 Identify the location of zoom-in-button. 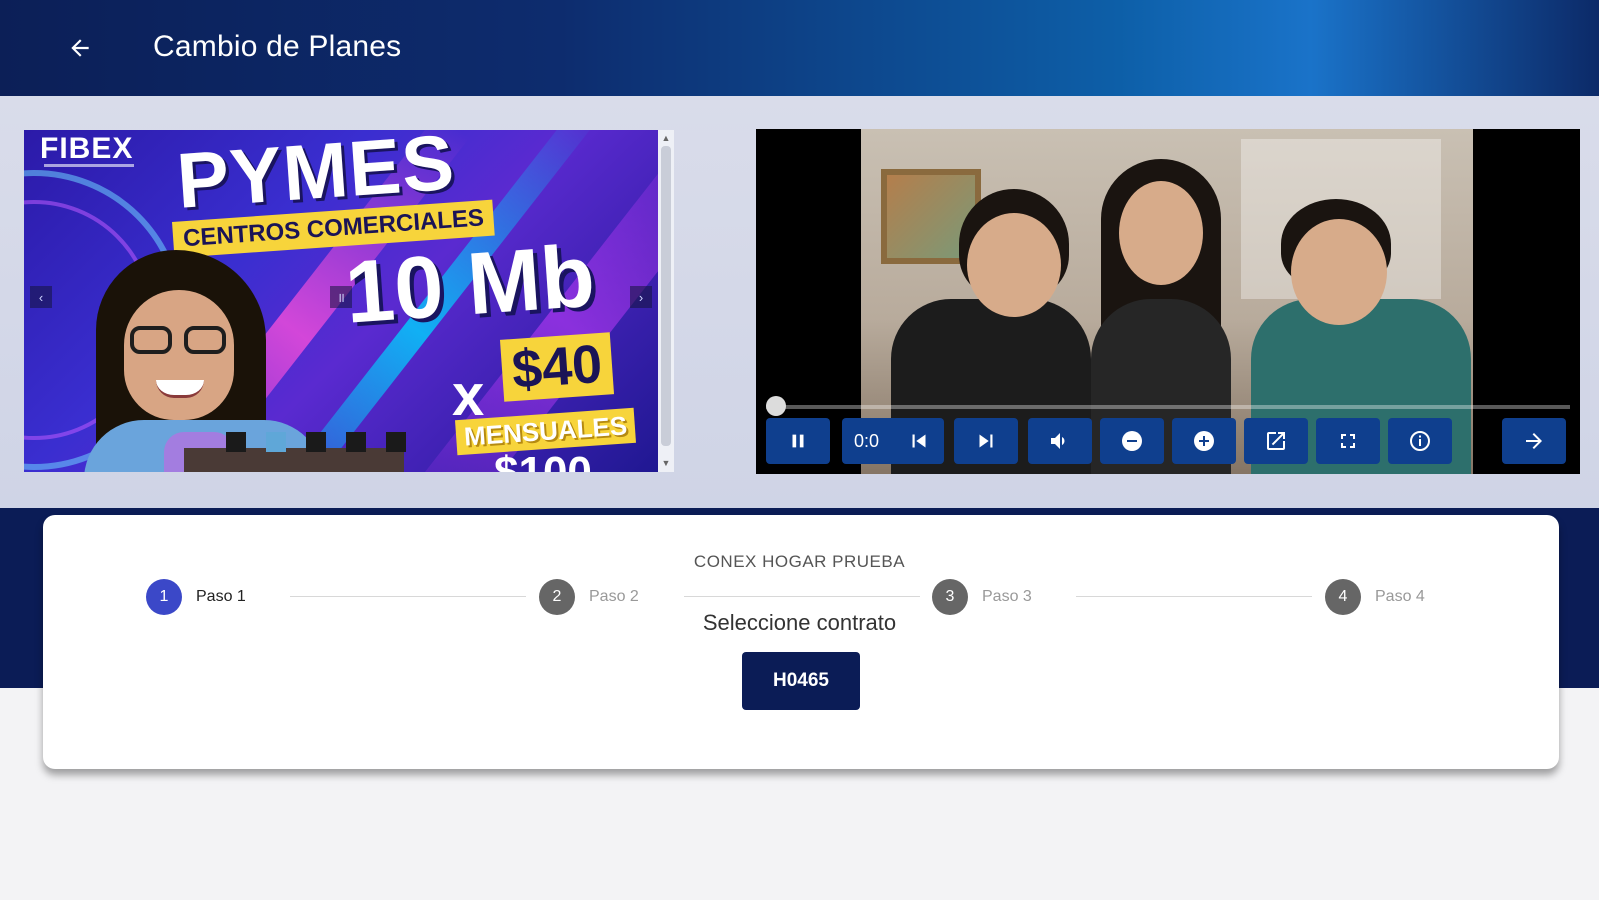
(1204, 441).